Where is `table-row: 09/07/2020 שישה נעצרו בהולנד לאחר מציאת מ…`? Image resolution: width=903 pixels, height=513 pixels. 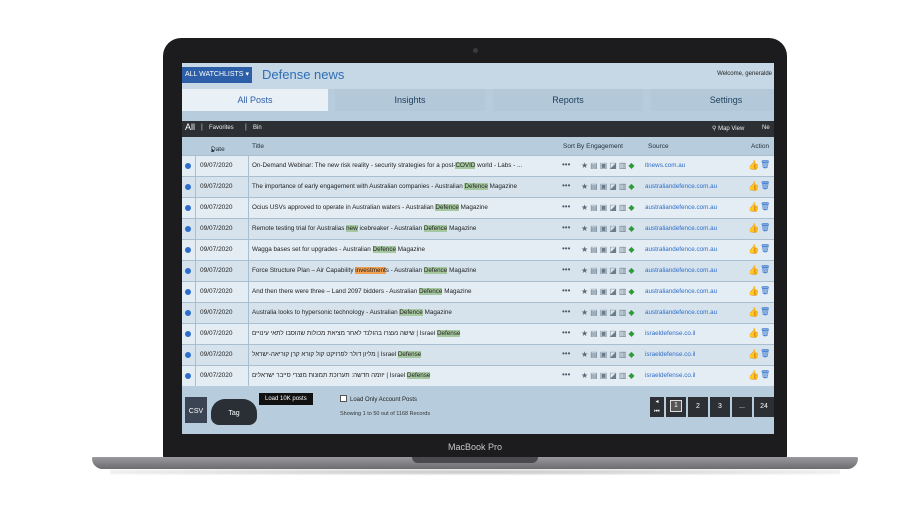 table-row: 09/07/2020 שישה נעצרו בהולנד לאחר מציאת מ… is located at coordinates (478, 333).